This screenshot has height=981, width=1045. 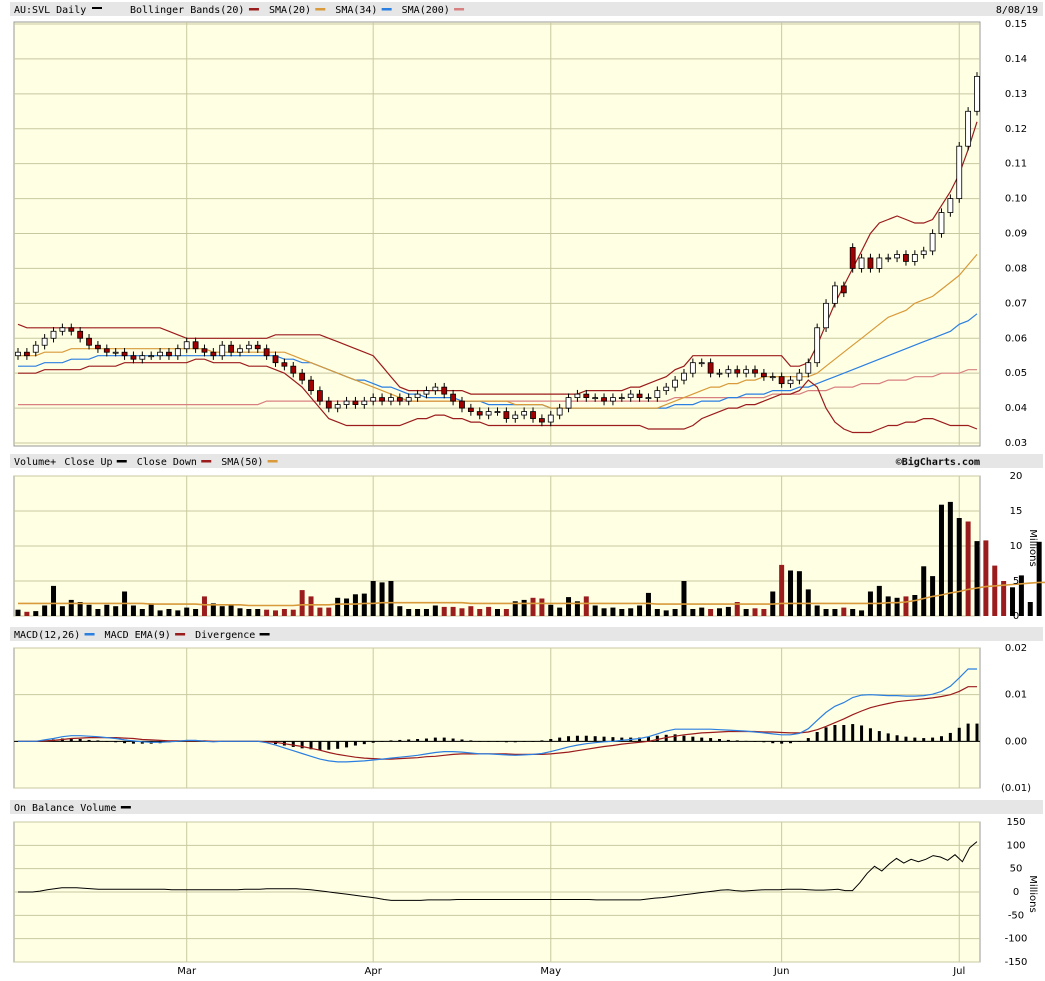 What do you see at coordinates (1016, 476) in the screenshot?
I see `volume-y-tick-label: 20` at bounding box center [1016, 476].